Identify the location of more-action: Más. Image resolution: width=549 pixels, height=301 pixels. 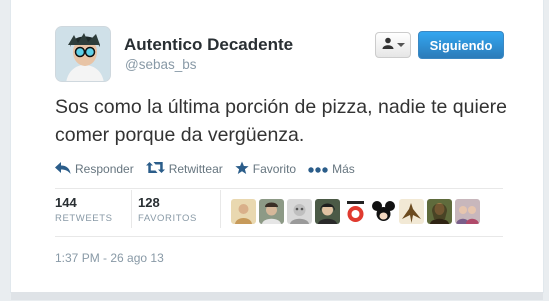
(331, 169).